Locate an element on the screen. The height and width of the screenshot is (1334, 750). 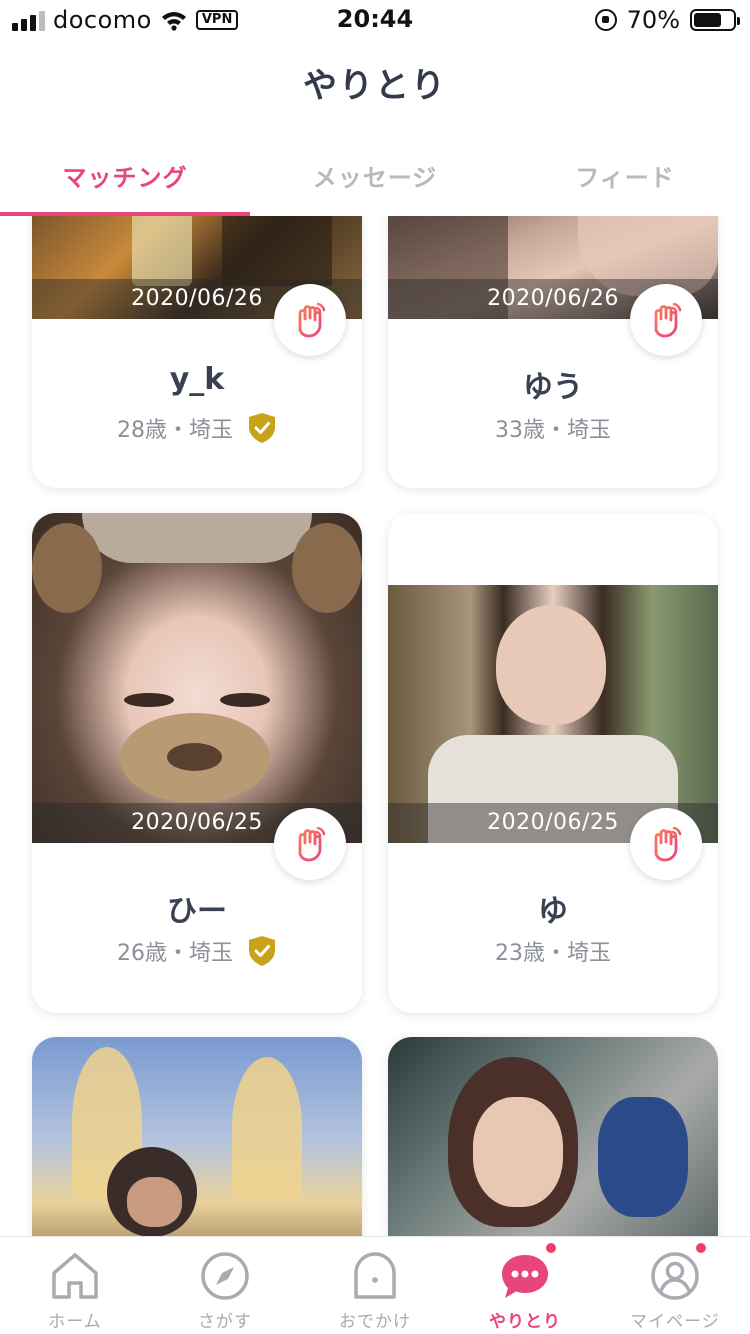
age-location: 33歳・埼玉 is located at coordinates (553, 430).